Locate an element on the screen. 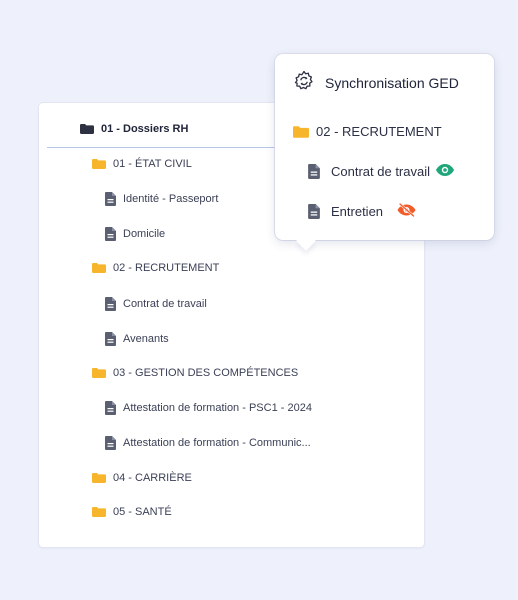  popover-doc-entretien: Entretien is located at coordinates (362, 211).